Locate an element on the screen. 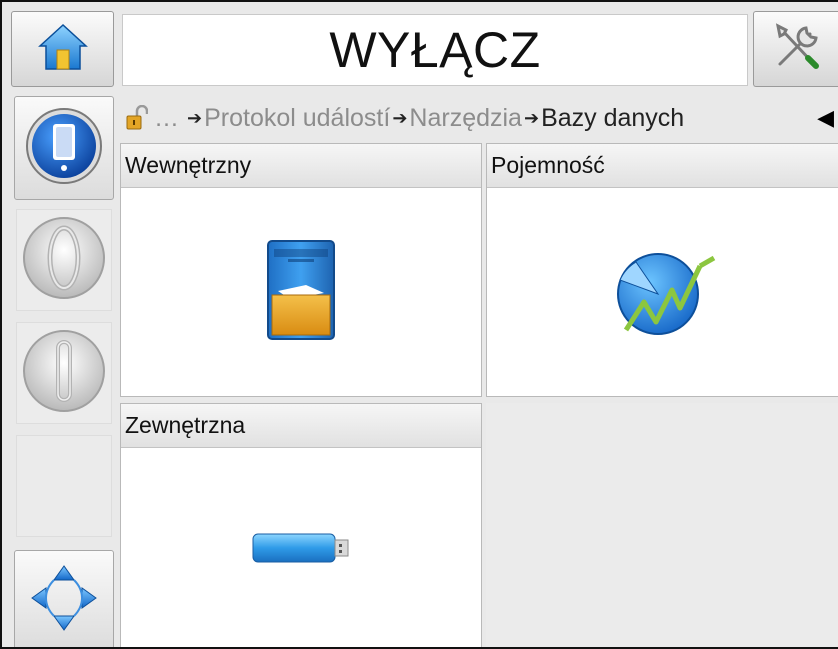  tile-external-label: Zewnętrzna is located at coordinates (301, 426).